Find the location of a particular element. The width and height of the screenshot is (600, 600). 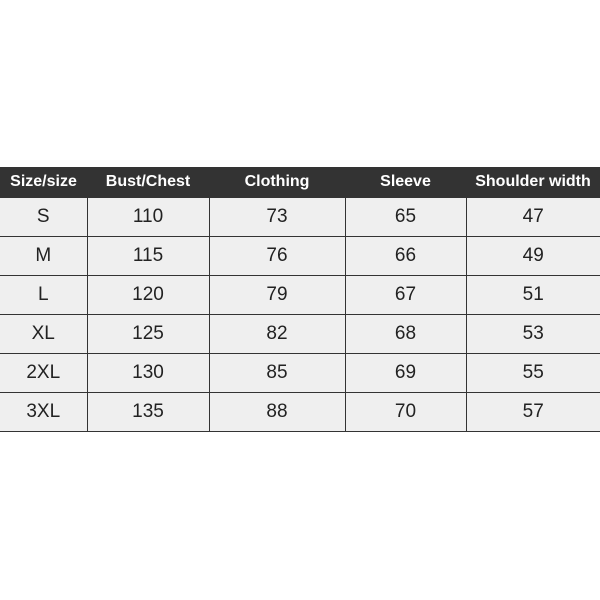

table-cell: 70 is located at coordinates (405, 412).